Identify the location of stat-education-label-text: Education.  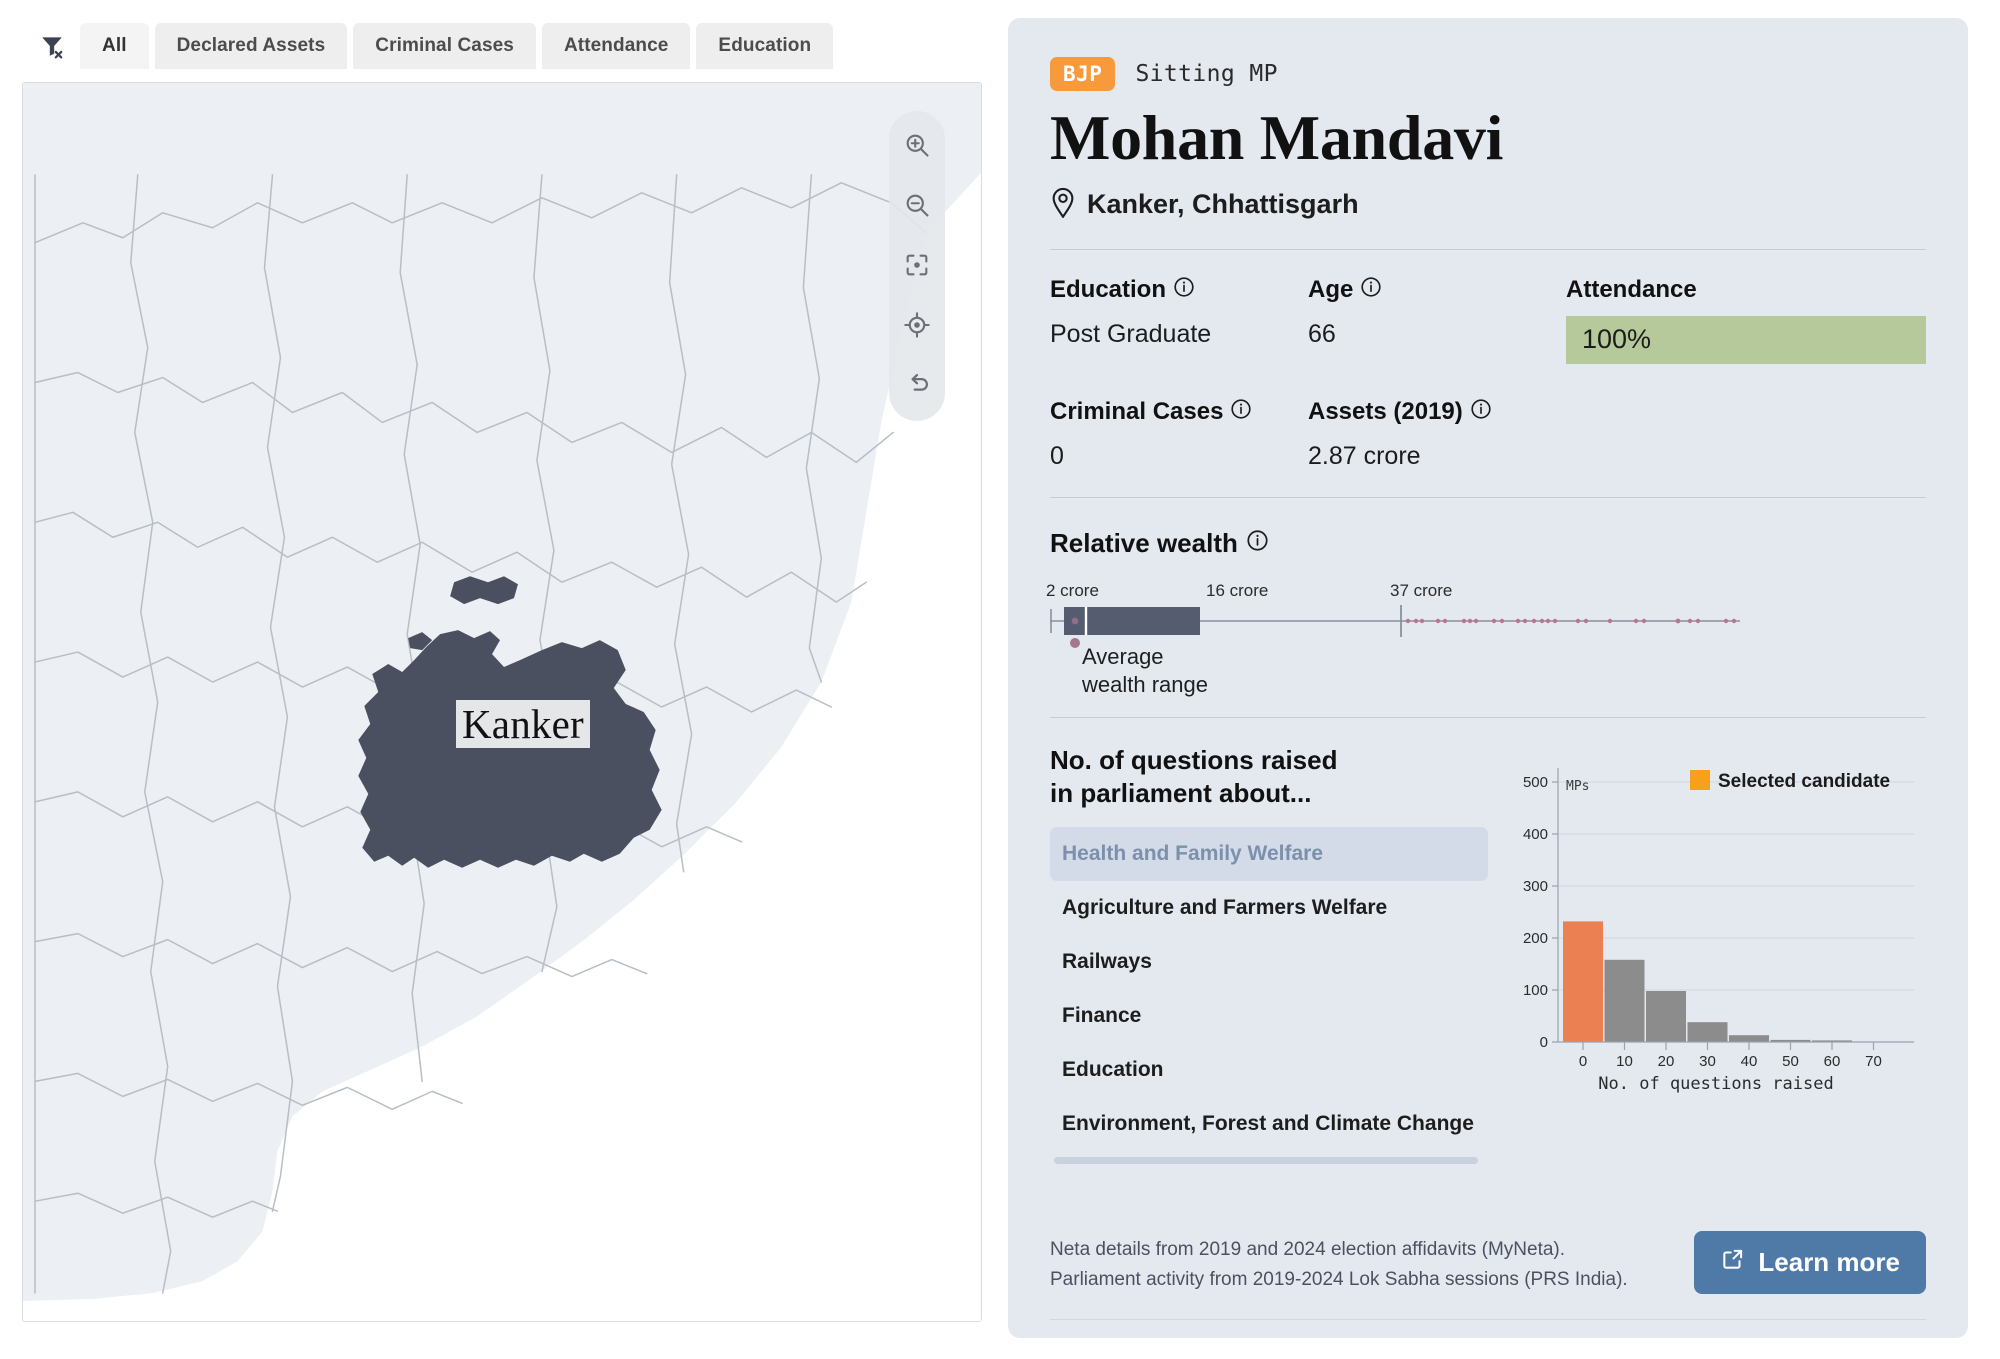
(1108, 290).